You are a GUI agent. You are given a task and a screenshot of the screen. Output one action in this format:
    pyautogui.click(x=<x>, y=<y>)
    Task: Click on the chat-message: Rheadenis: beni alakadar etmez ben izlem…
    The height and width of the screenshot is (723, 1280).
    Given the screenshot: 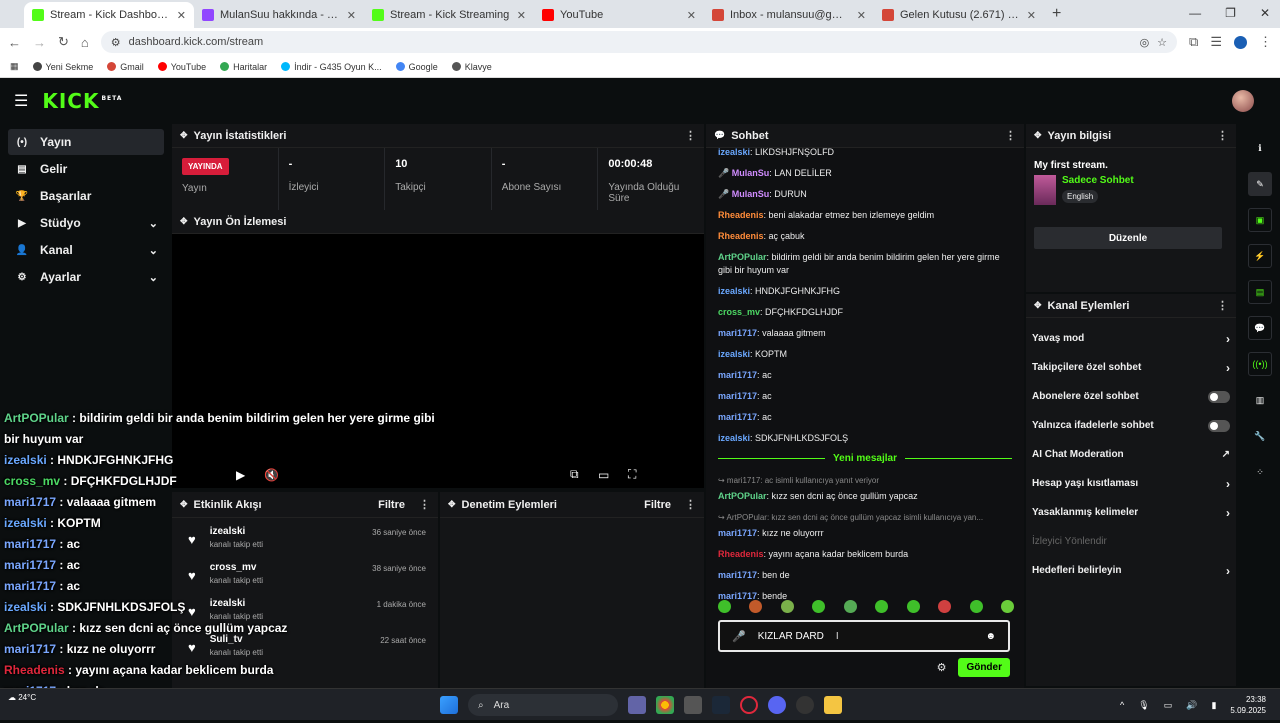 What is the action you would take?
    pyautogui.click(x=865, y=215)
    